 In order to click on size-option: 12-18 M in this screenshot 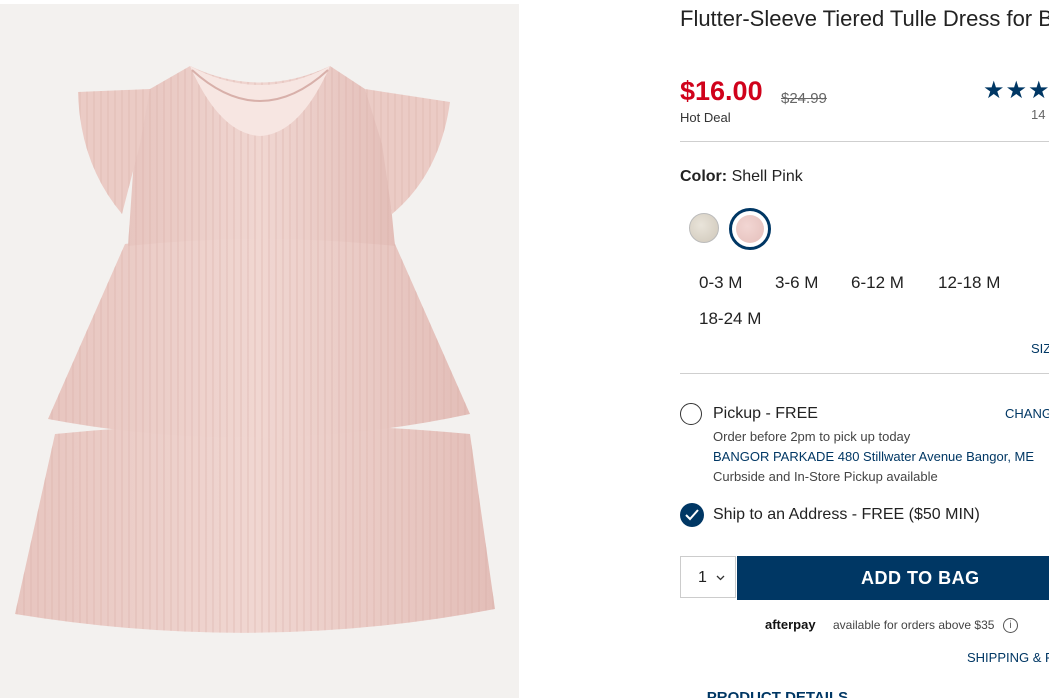, I will do `click(969, 283)`.